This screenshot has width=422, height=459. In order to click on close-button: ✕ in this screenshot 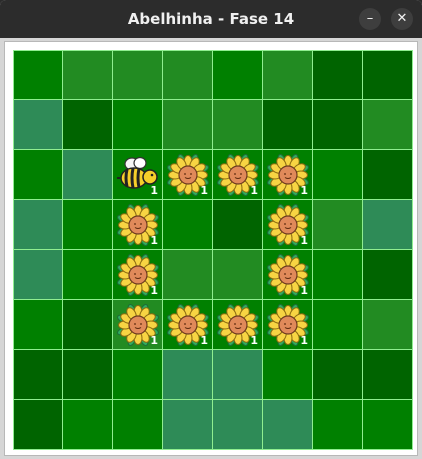, I will do `click(402, 19)`.